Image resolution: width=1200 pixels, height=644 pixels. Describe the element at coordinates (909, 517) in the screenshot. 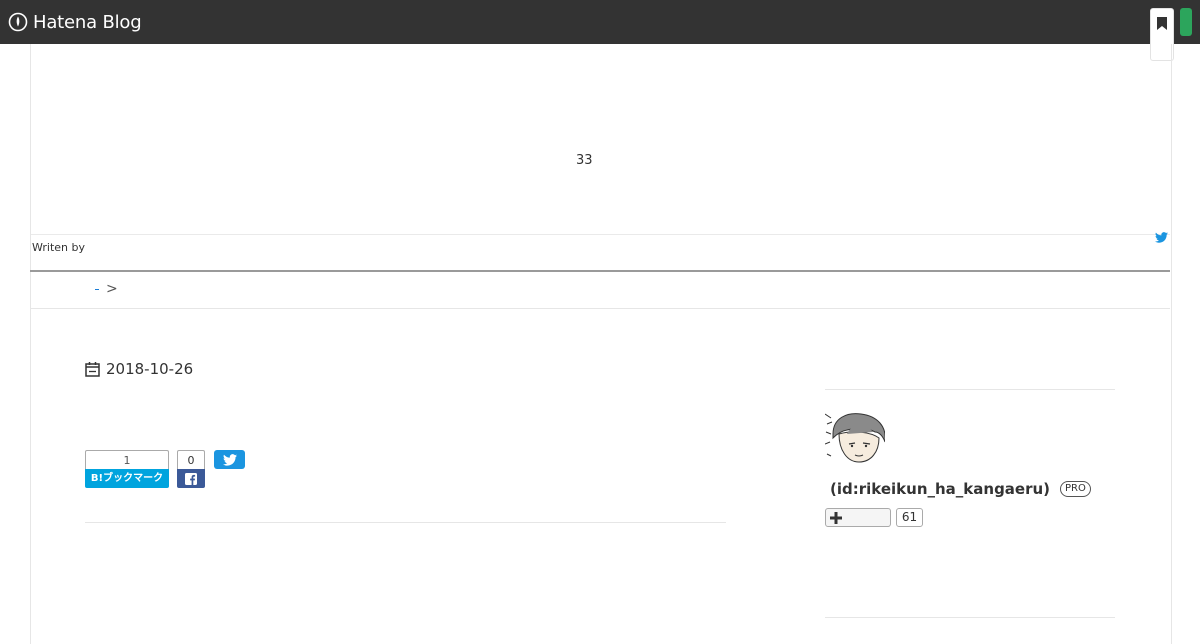

I see `follower-count: 61` at that location.